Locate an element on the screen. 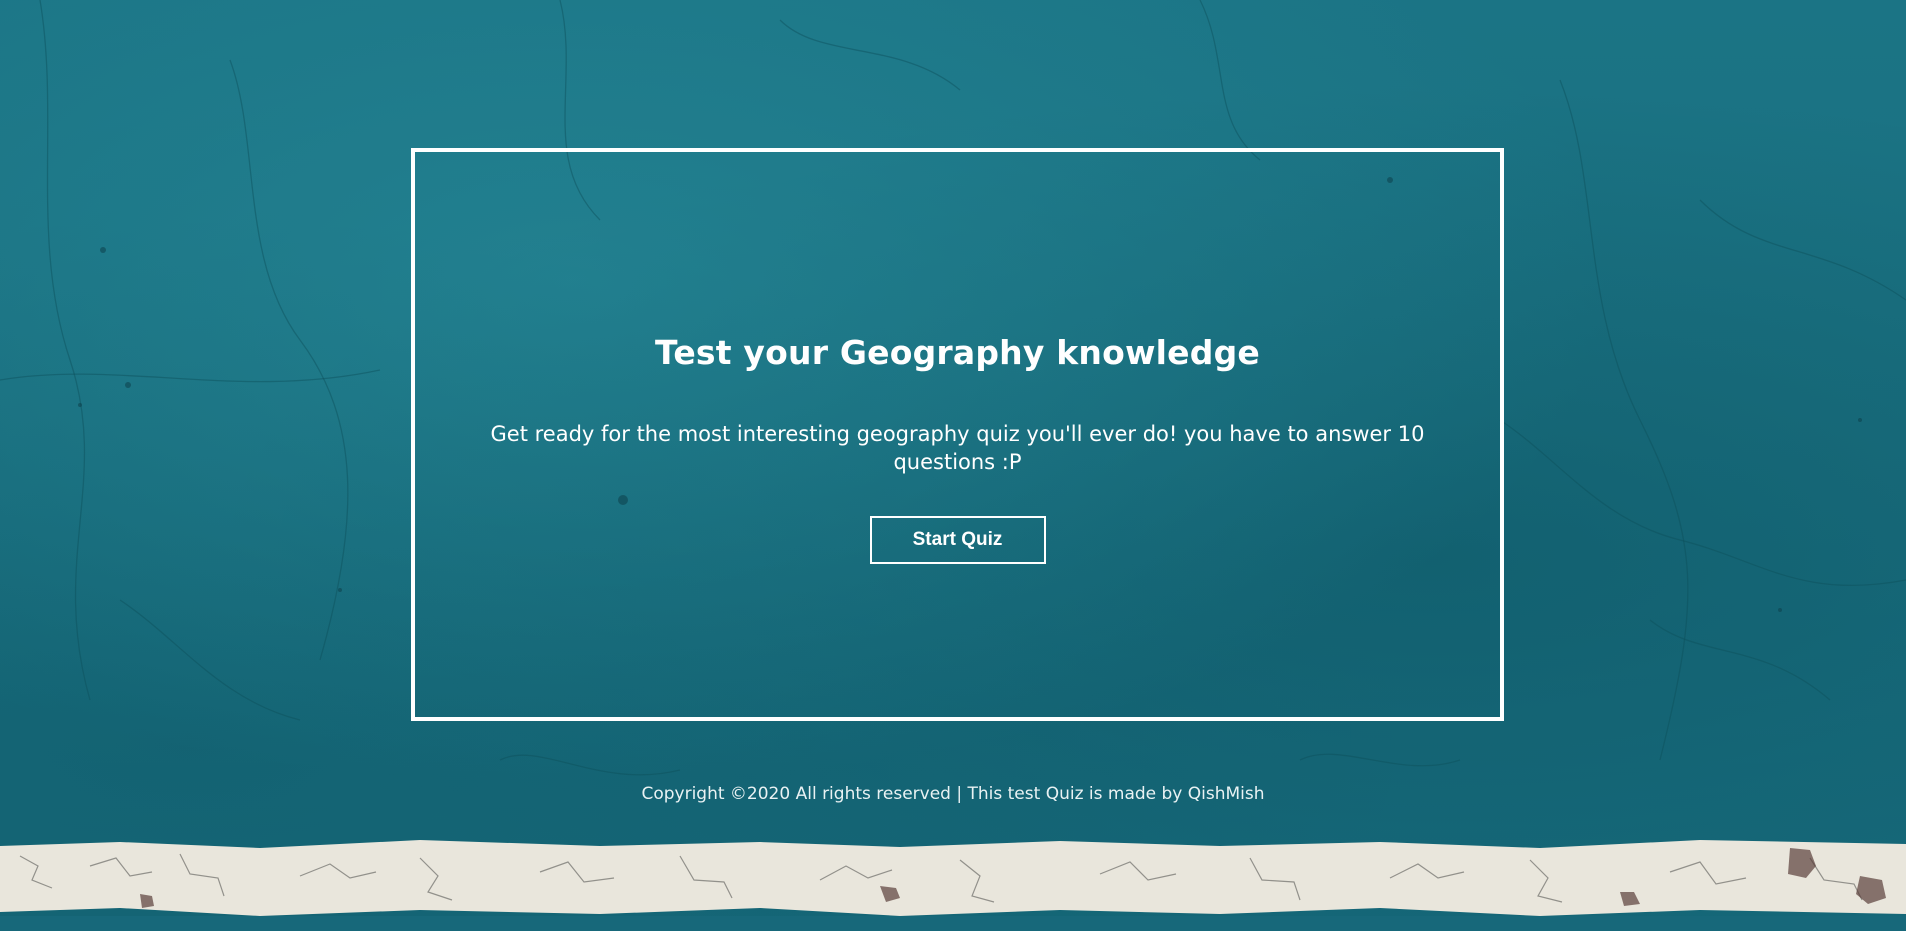 Image resolution: width=1906 pixels, height=931 pixels. bottom-edge is located at coordinates (953, 923).